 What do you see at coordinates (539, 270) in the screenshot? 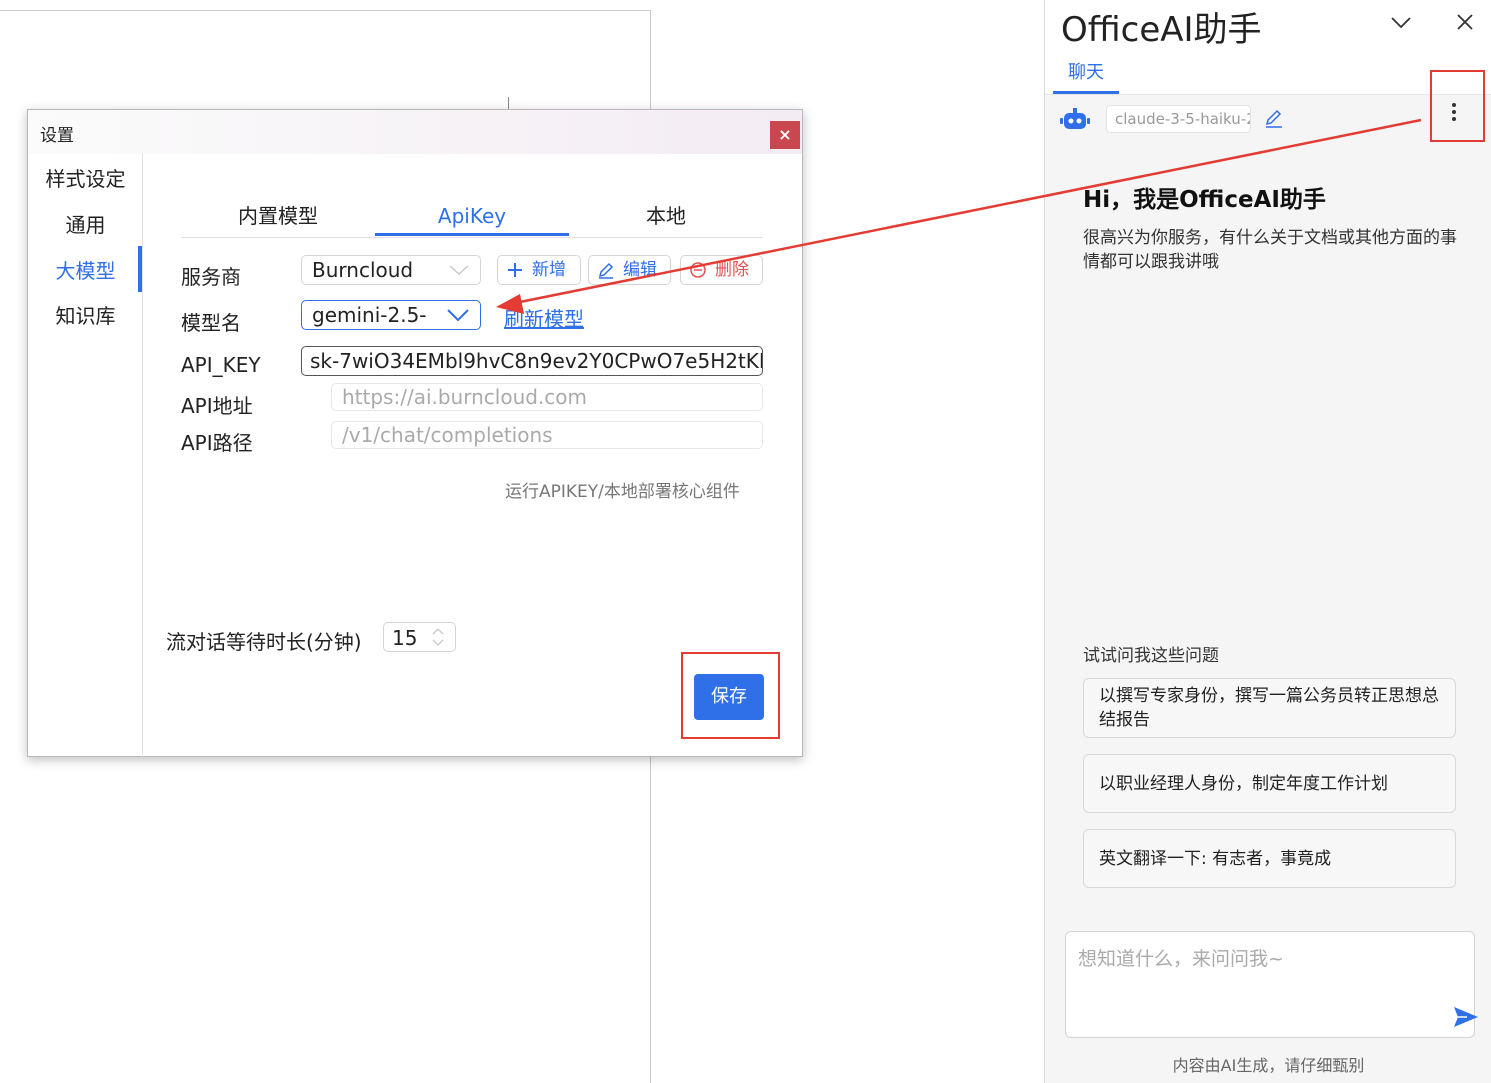
I see `add-button: 新增` at bounding box center [539, 270].